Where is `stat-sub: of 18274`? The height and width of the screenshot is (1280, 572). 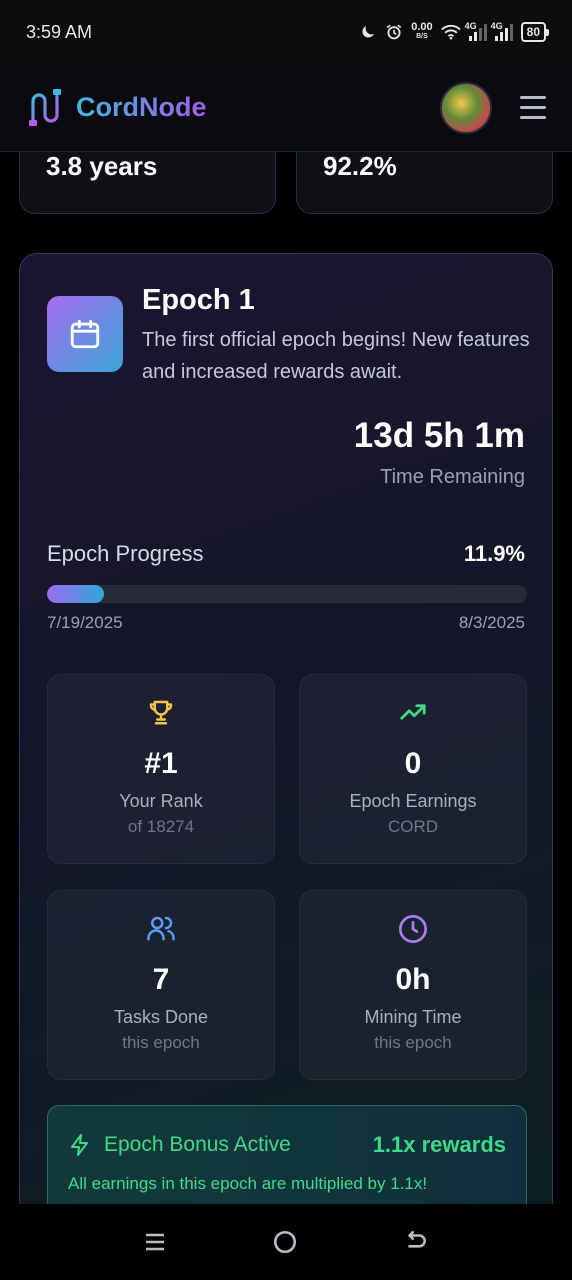
stat-sub: of 18274 is located at coordinates (161, 826).